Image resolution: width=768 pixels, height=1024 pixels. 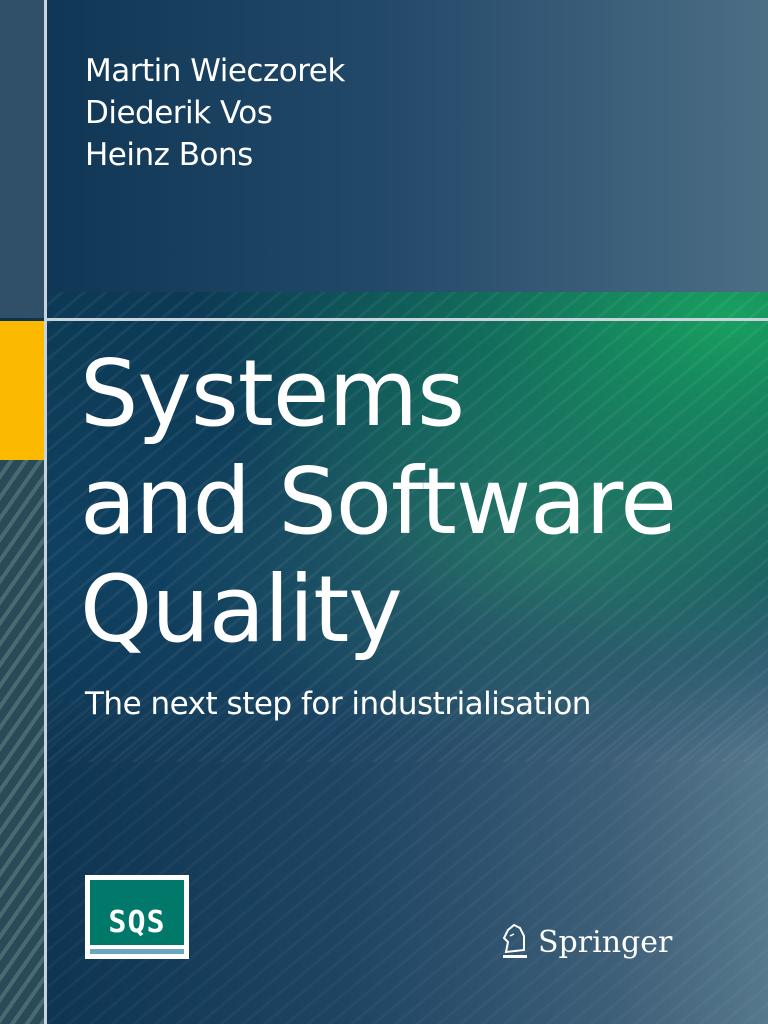 What do you see at coordinates (179, 113) in the screenshot?
I see `author-name: Diederik Vos` at bounding box center [179, 113].